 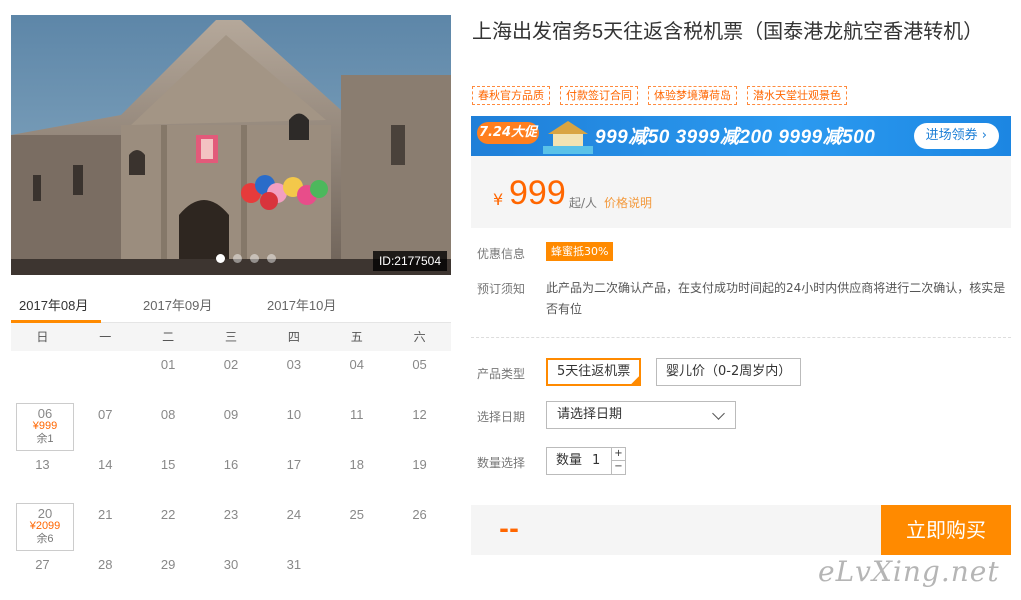 I want to click on calendar-day: 12, so click(x=419, y=414).